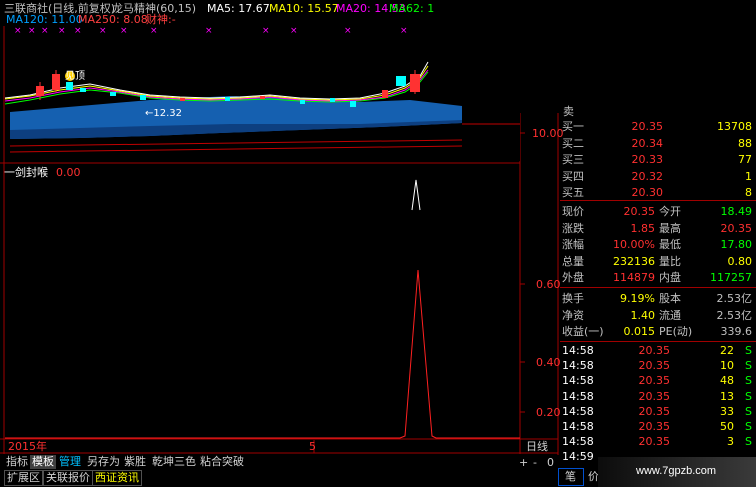 This screenshot has height=487, width=756. I want to click on stat-value-2: 0.80, so click(740, 261).